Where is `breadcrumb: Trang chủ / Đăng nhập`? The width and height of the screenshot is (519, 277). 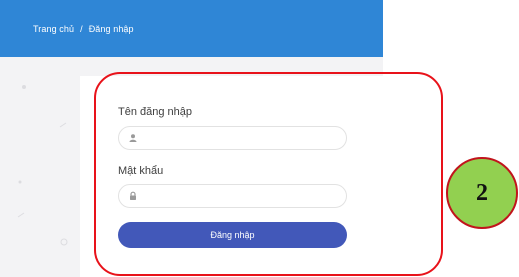 breadcrumb: Trang chủ / Đăng nhập is located at coordinates (83, 29).